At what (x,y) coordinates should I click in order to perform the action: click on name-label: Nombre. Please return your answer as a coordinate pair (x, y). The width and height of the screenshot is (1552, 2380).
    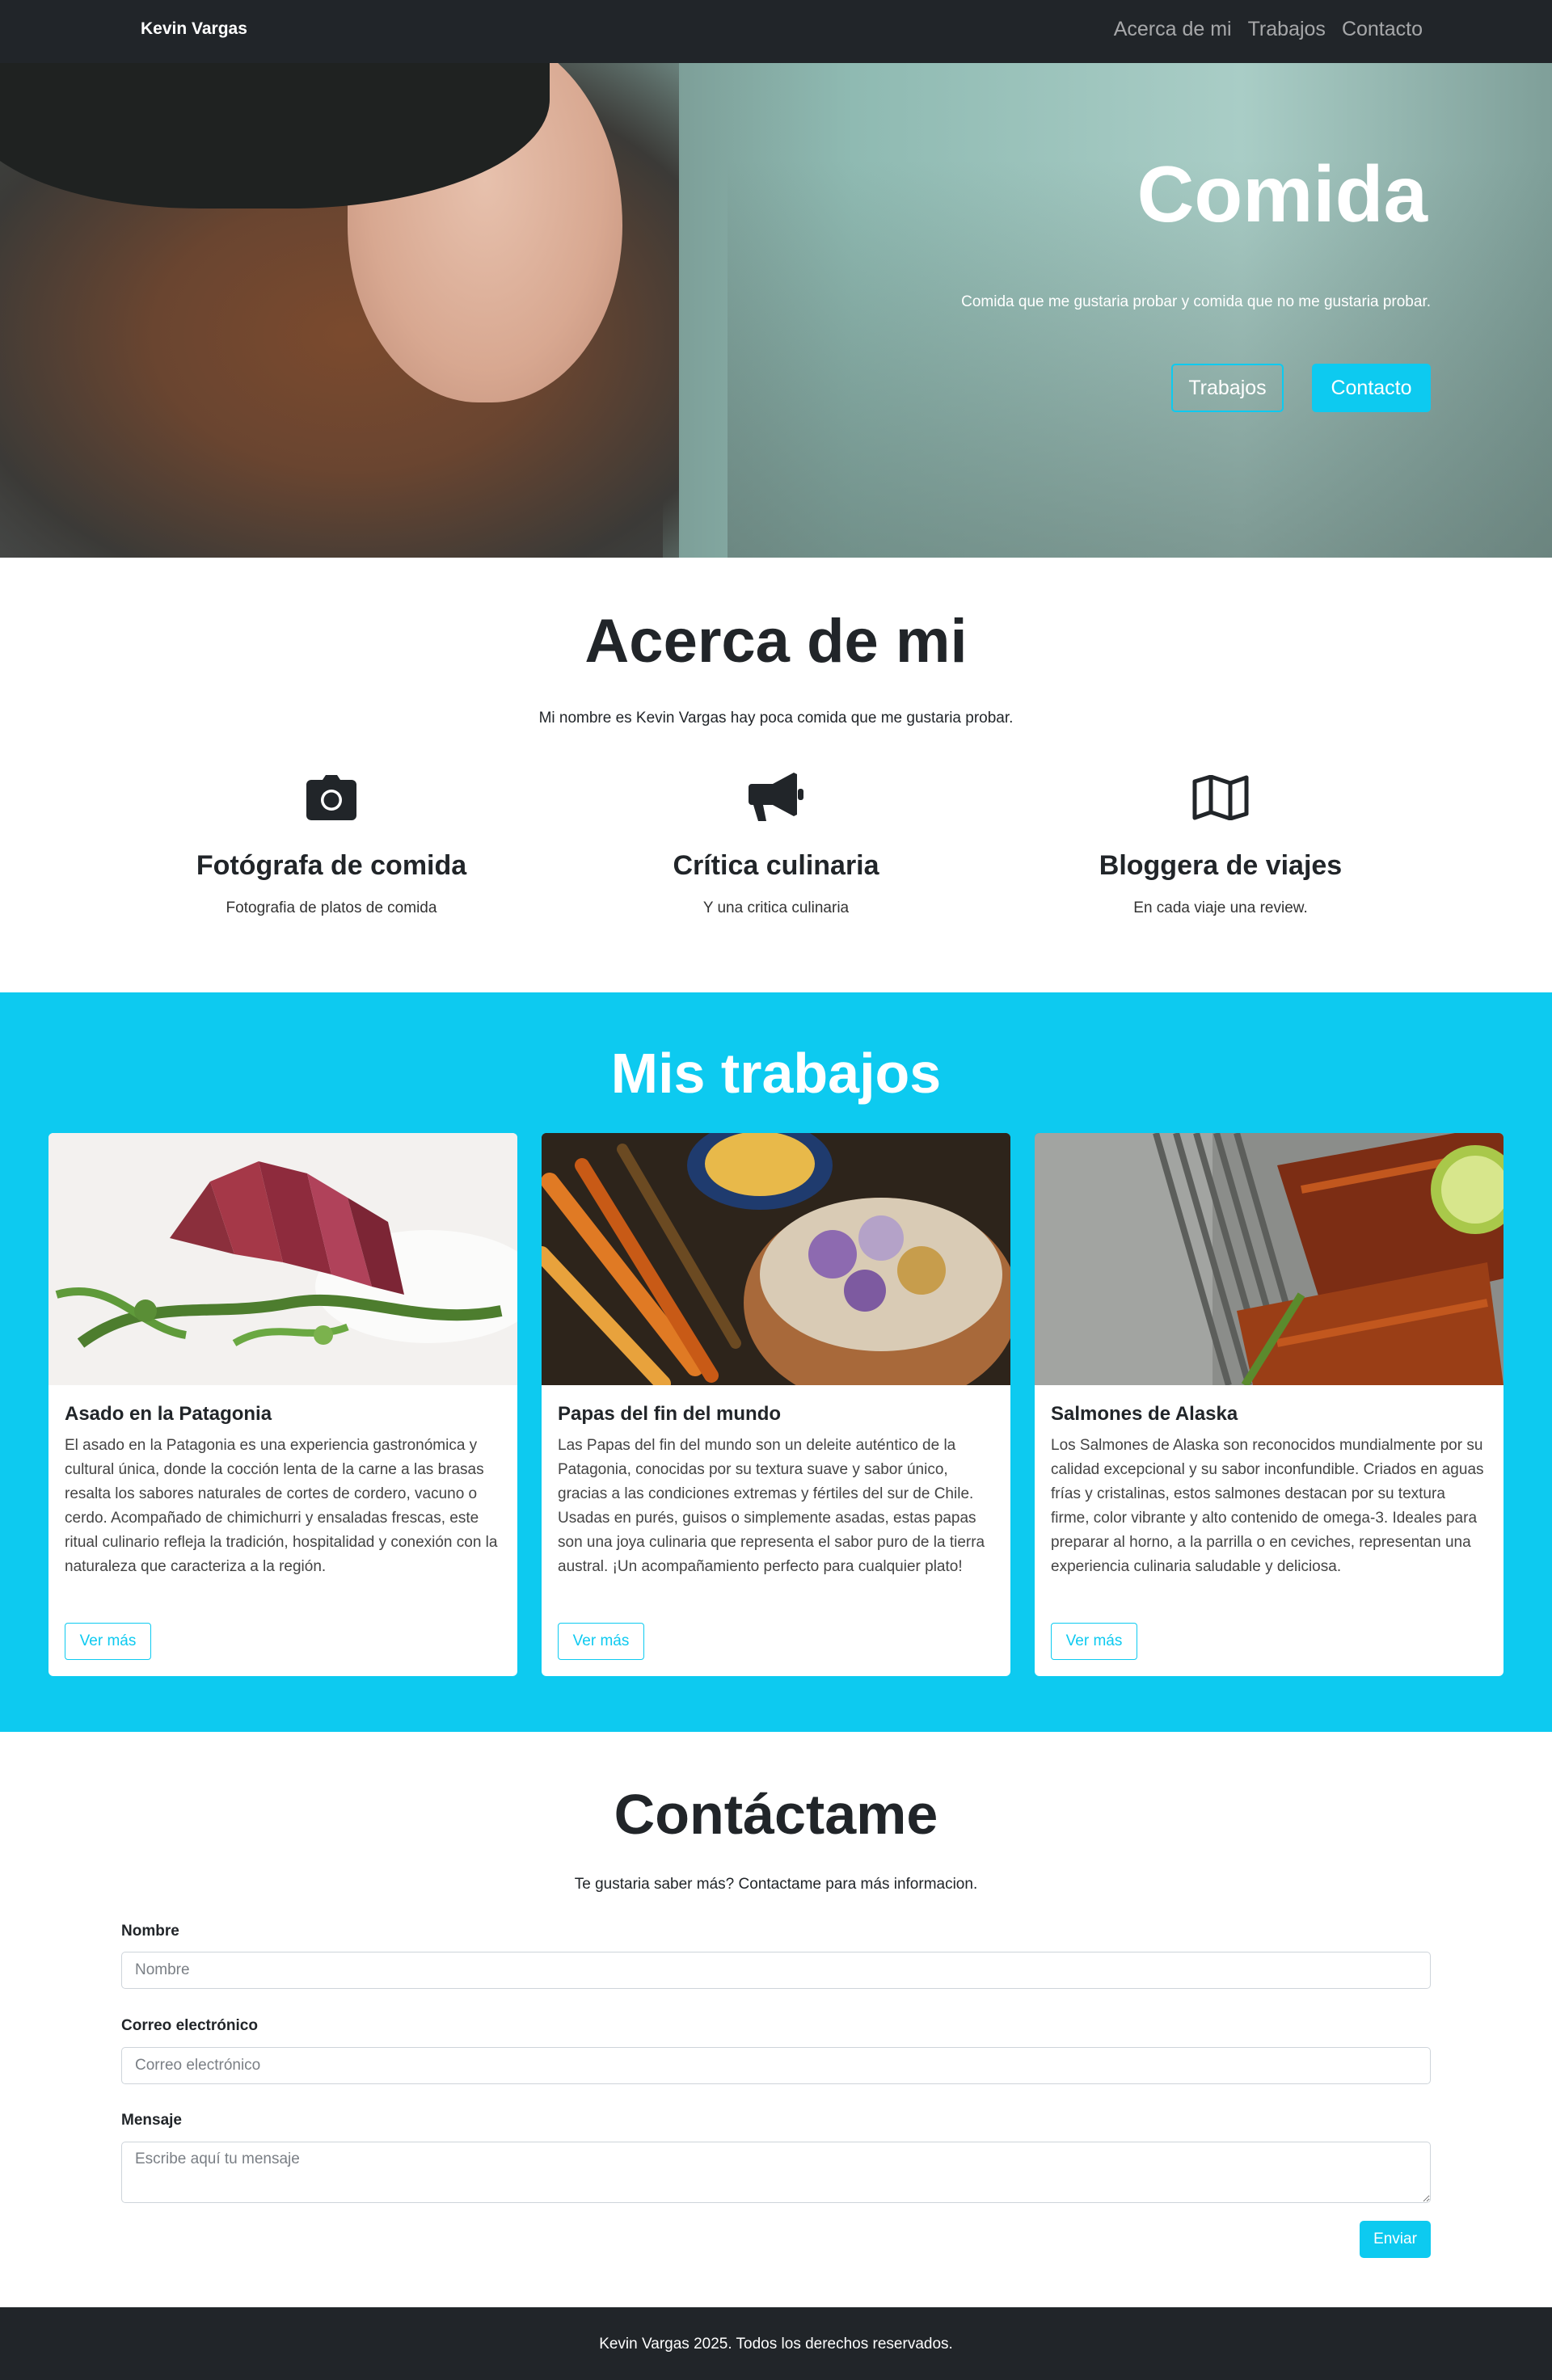
    Looking at the image, I should click on (150, 1932).